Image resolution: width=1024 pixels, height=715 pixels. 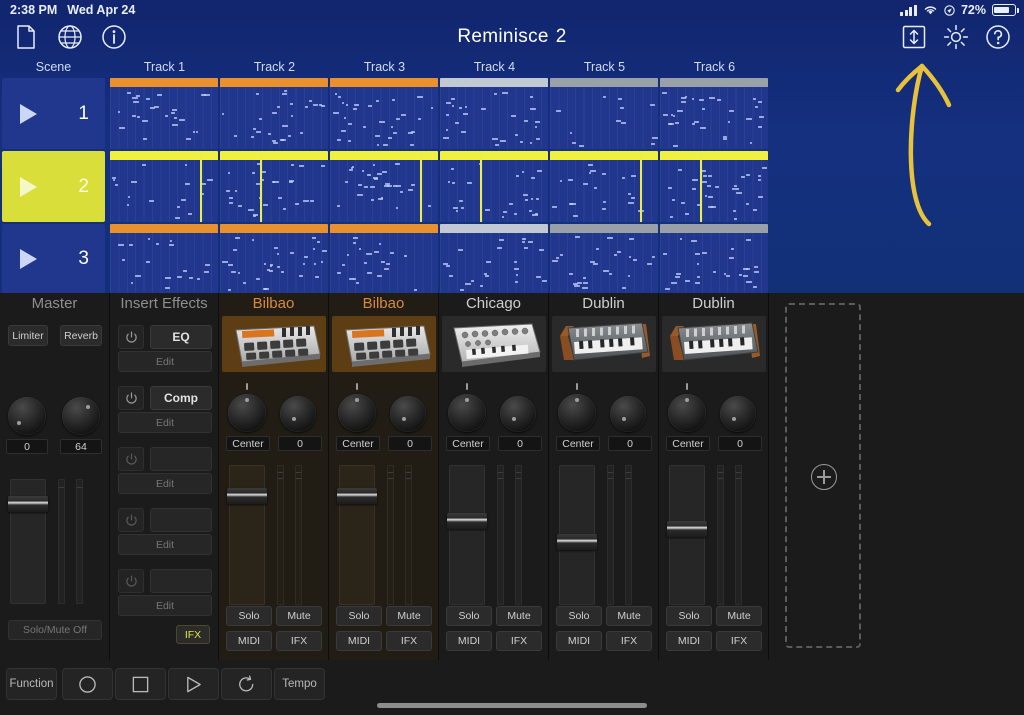 I want to click on tempo-button: Tempo, so click(x=299, y=684).